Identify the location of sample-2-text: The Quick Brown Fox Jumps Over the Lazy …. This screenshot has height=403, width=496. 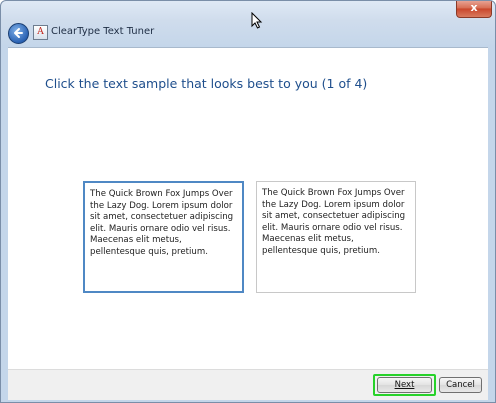
(334, 222).